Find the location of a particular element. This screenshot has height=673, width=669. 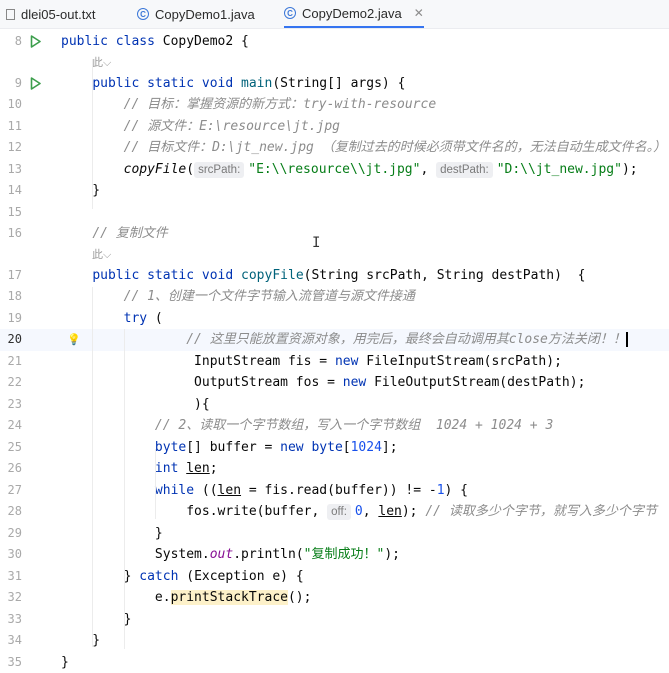

line-number: 27 is located at coordinates (11, 491).